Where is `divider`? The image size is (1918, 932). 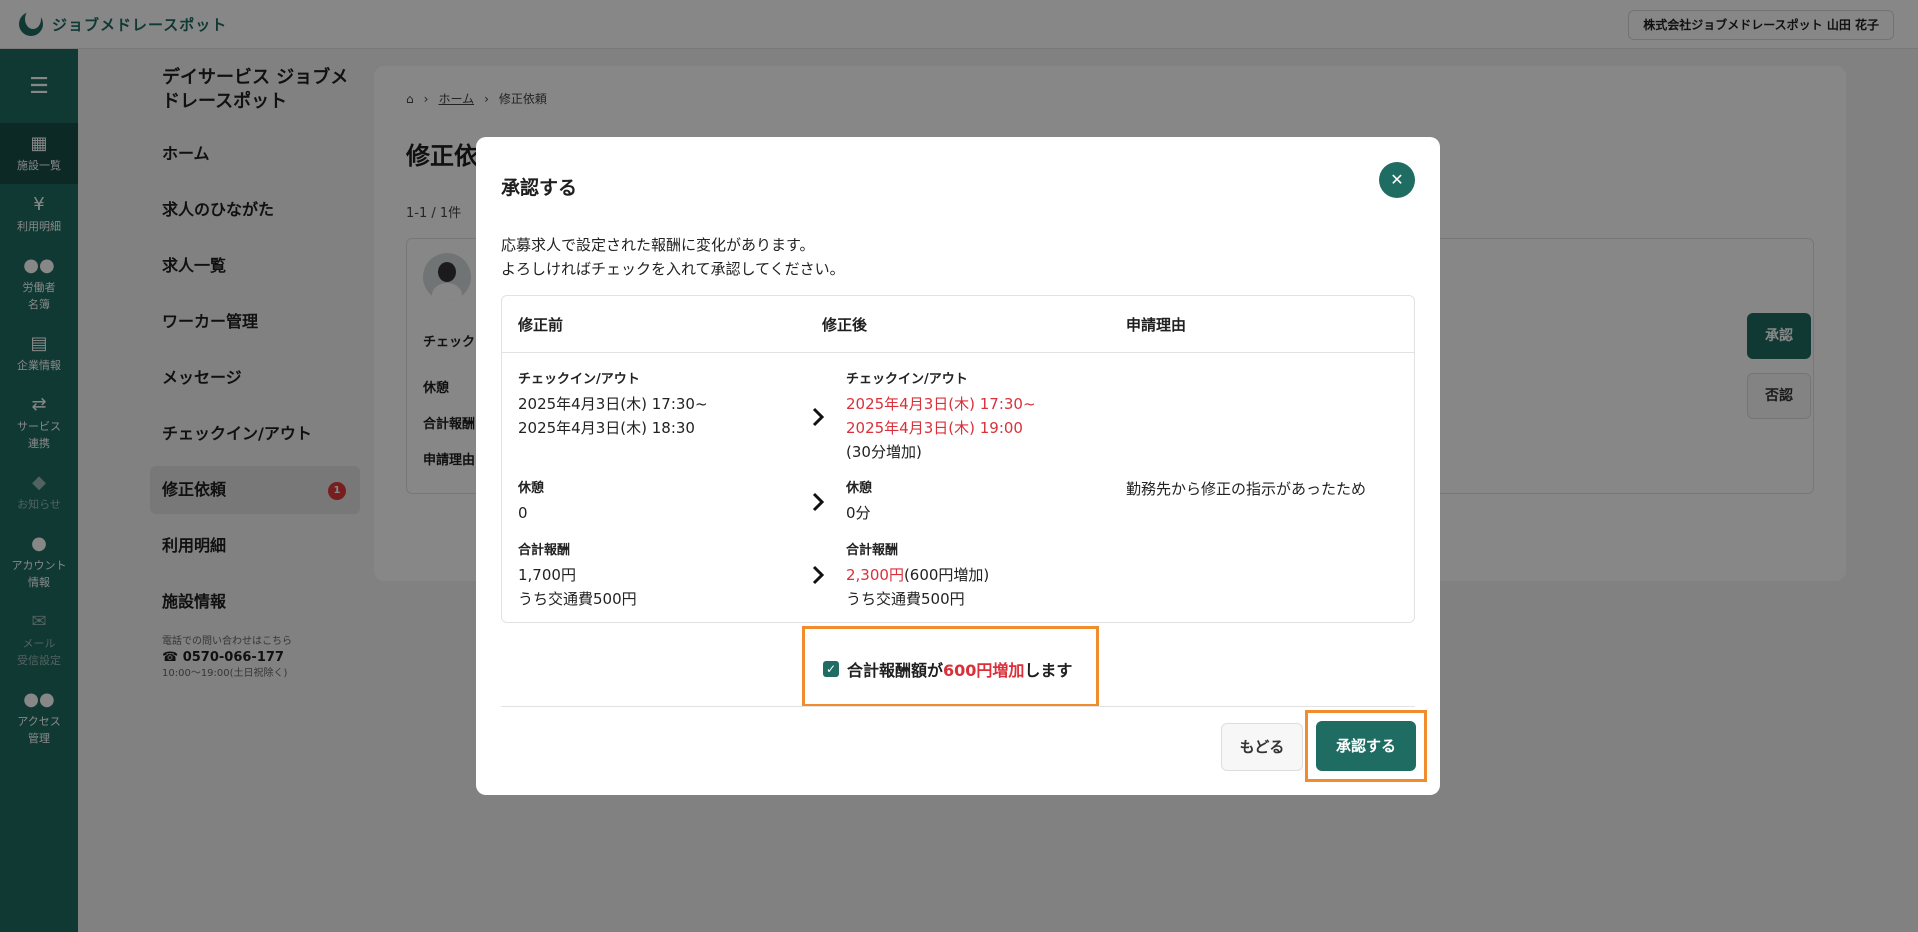
divider is located at coordinates (958, 706).